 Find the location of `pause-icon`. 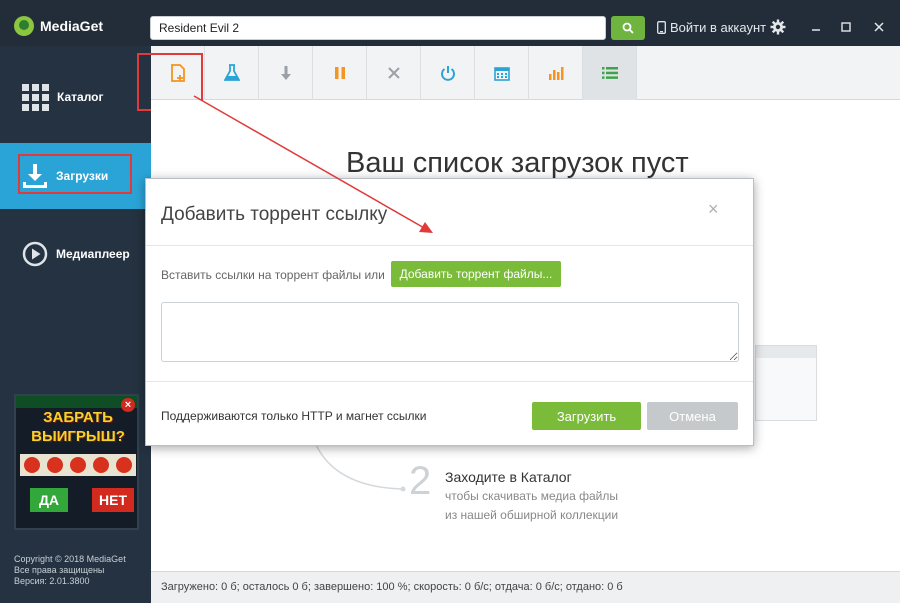

pause-icon is located at coordinates (339, 73).